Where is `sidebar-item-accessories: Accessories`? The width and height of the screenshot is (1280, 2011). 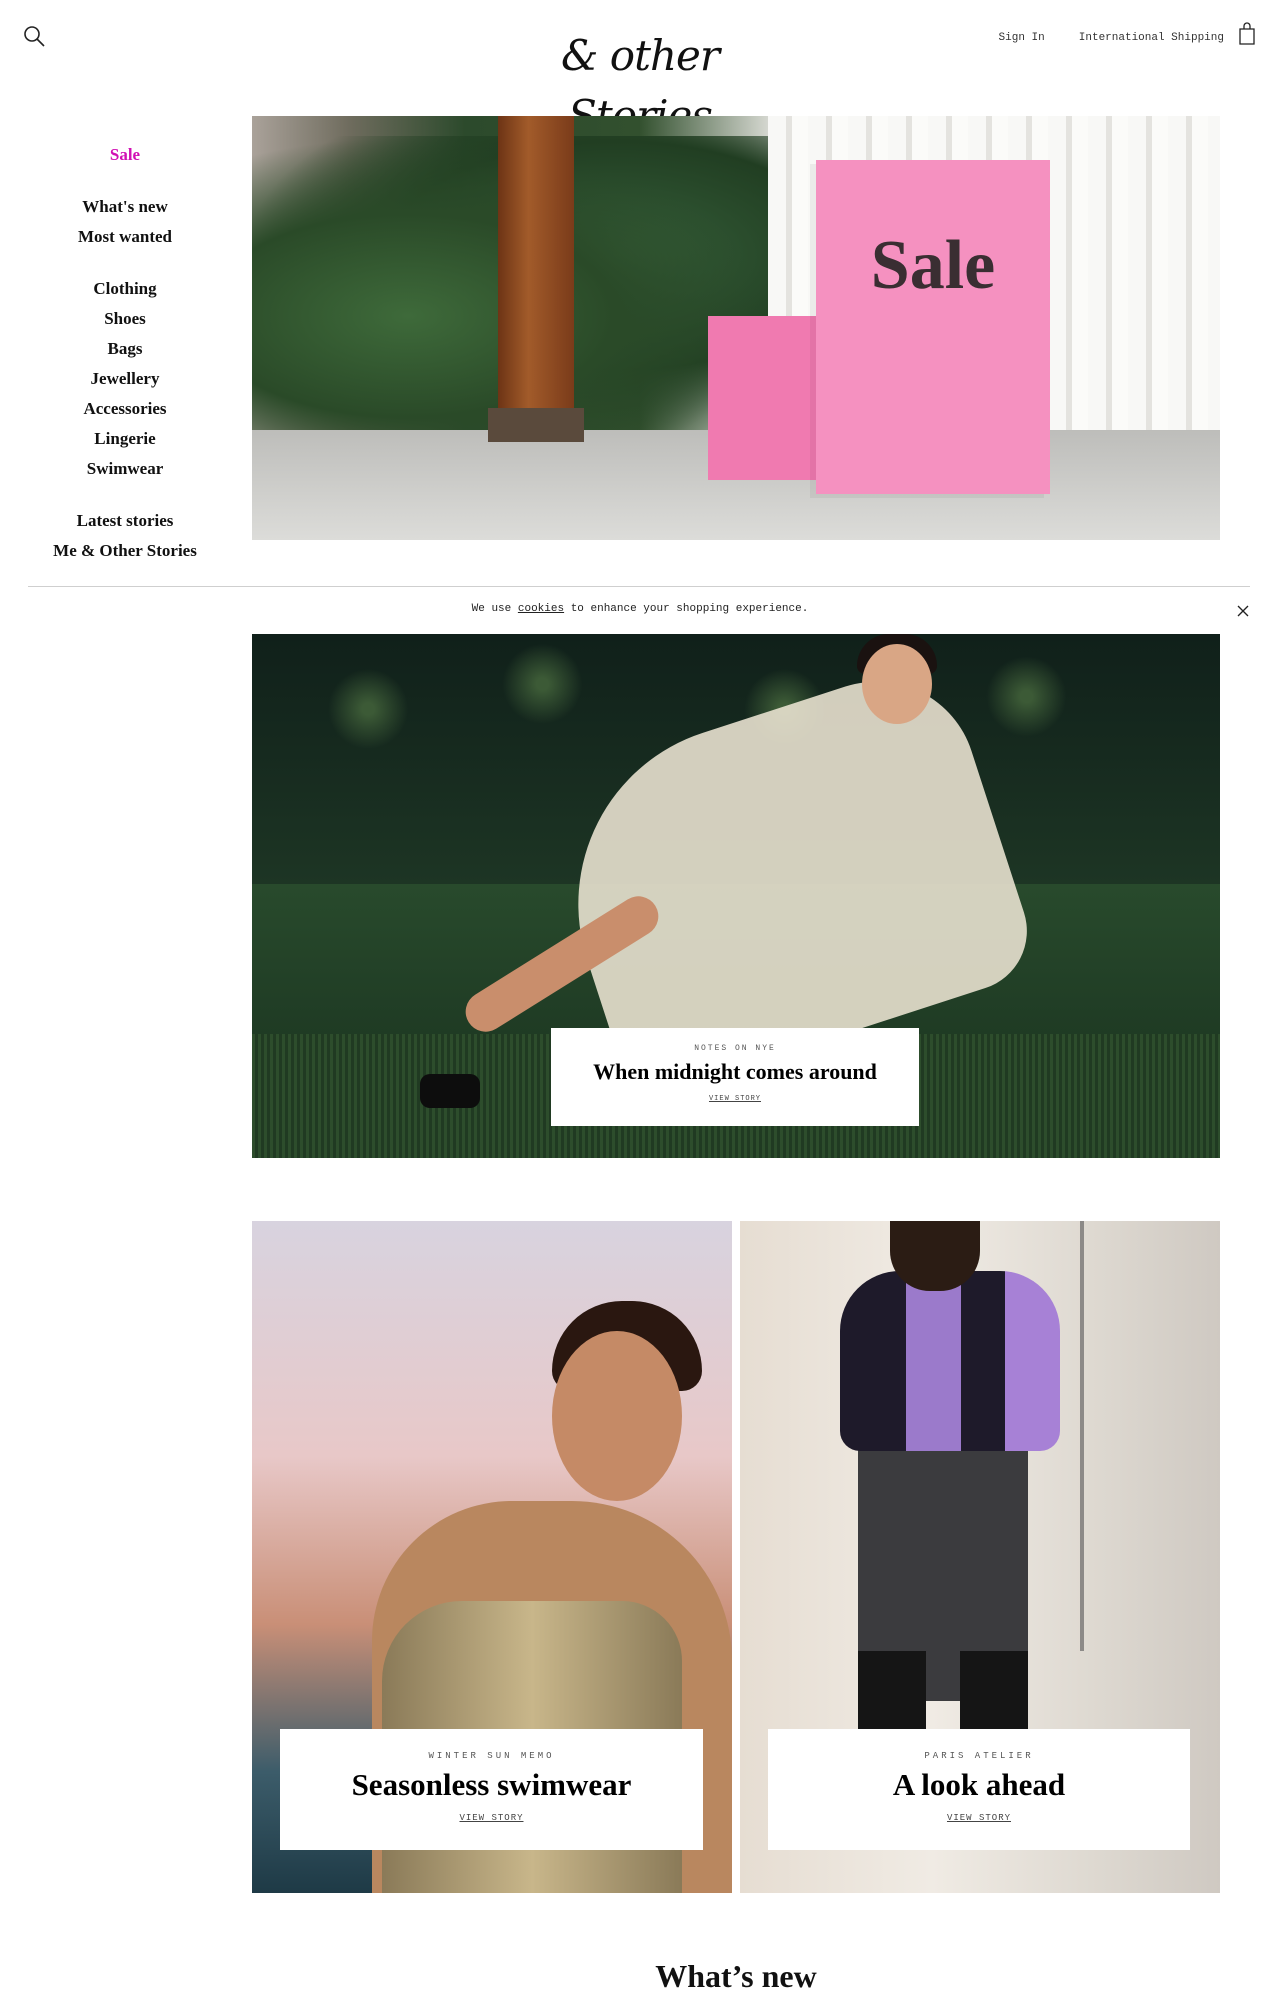
sidebar-item-accessories: Accessories is located at coordinates (125, 409).